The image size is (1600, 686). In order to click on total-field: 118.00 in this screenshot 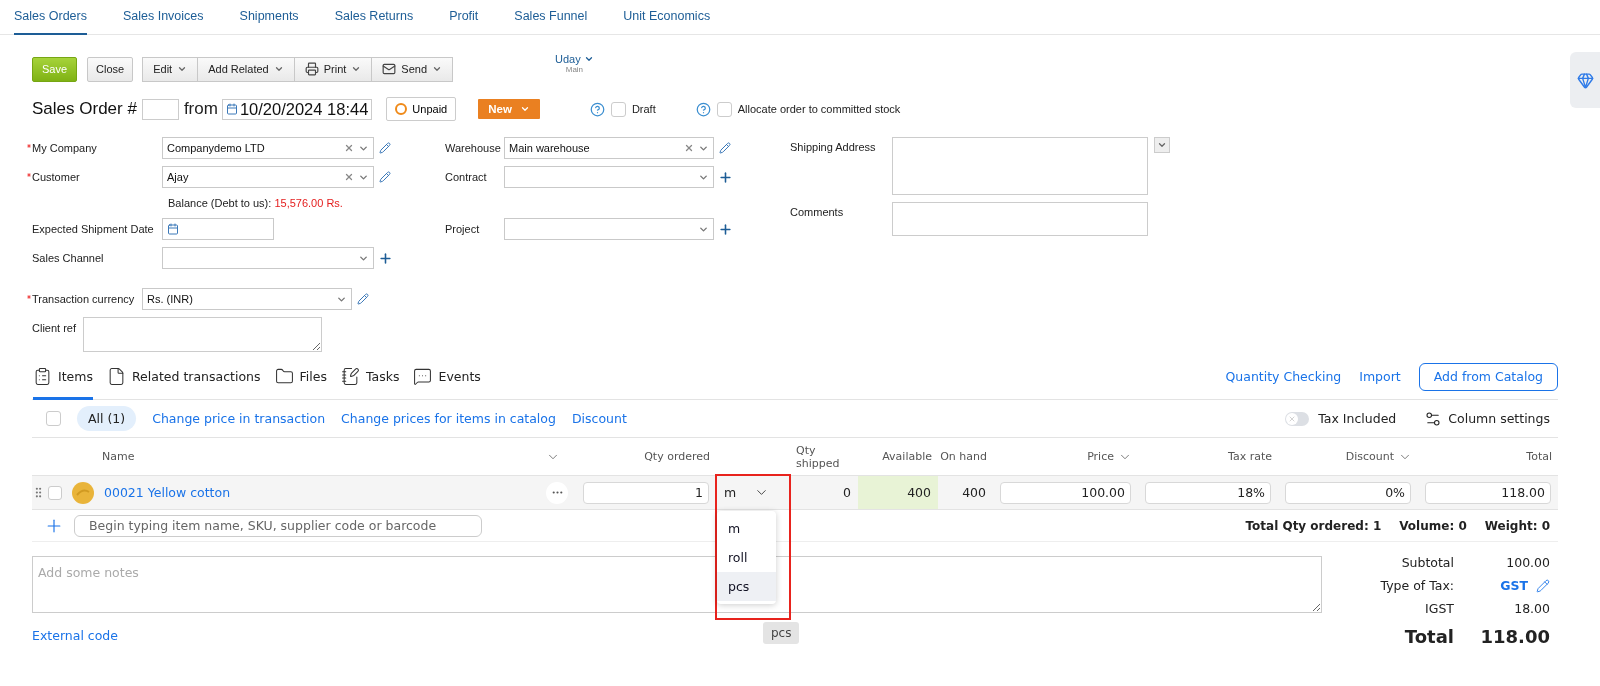, I will do `click(1488, 492)`.